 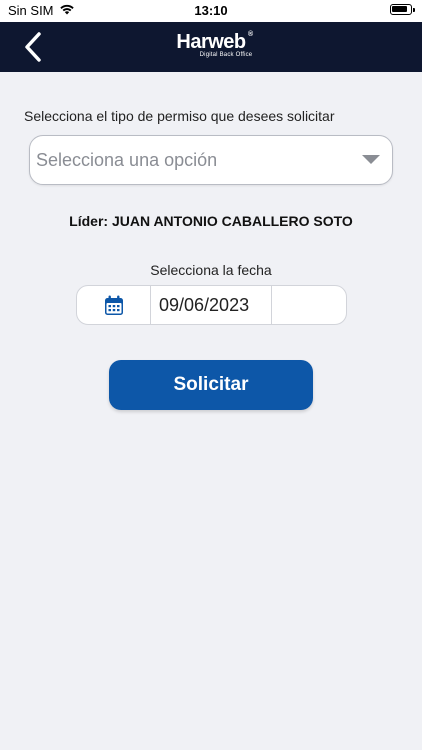 I want to click on logo-text: Harweb ®, so click(x=214, y=42).